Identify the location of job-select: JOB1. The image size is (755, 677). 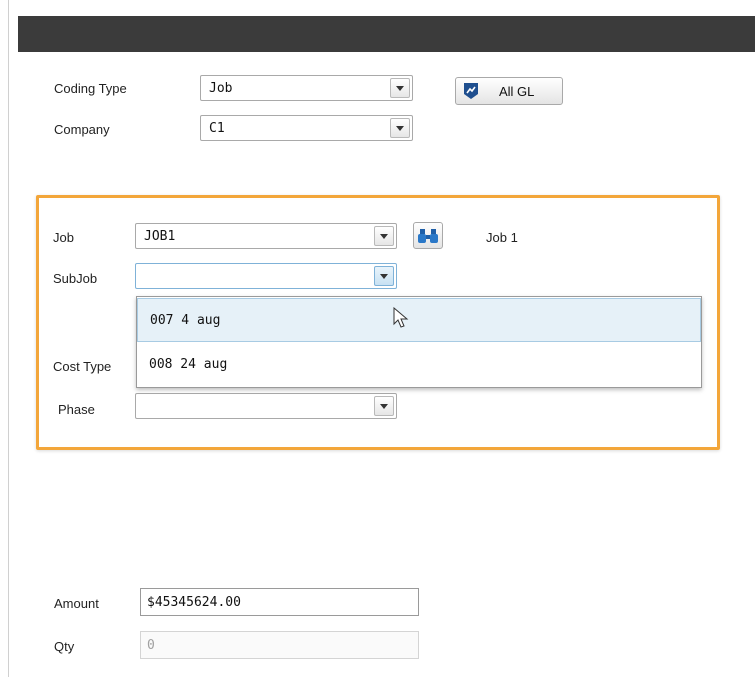
(266, 236).